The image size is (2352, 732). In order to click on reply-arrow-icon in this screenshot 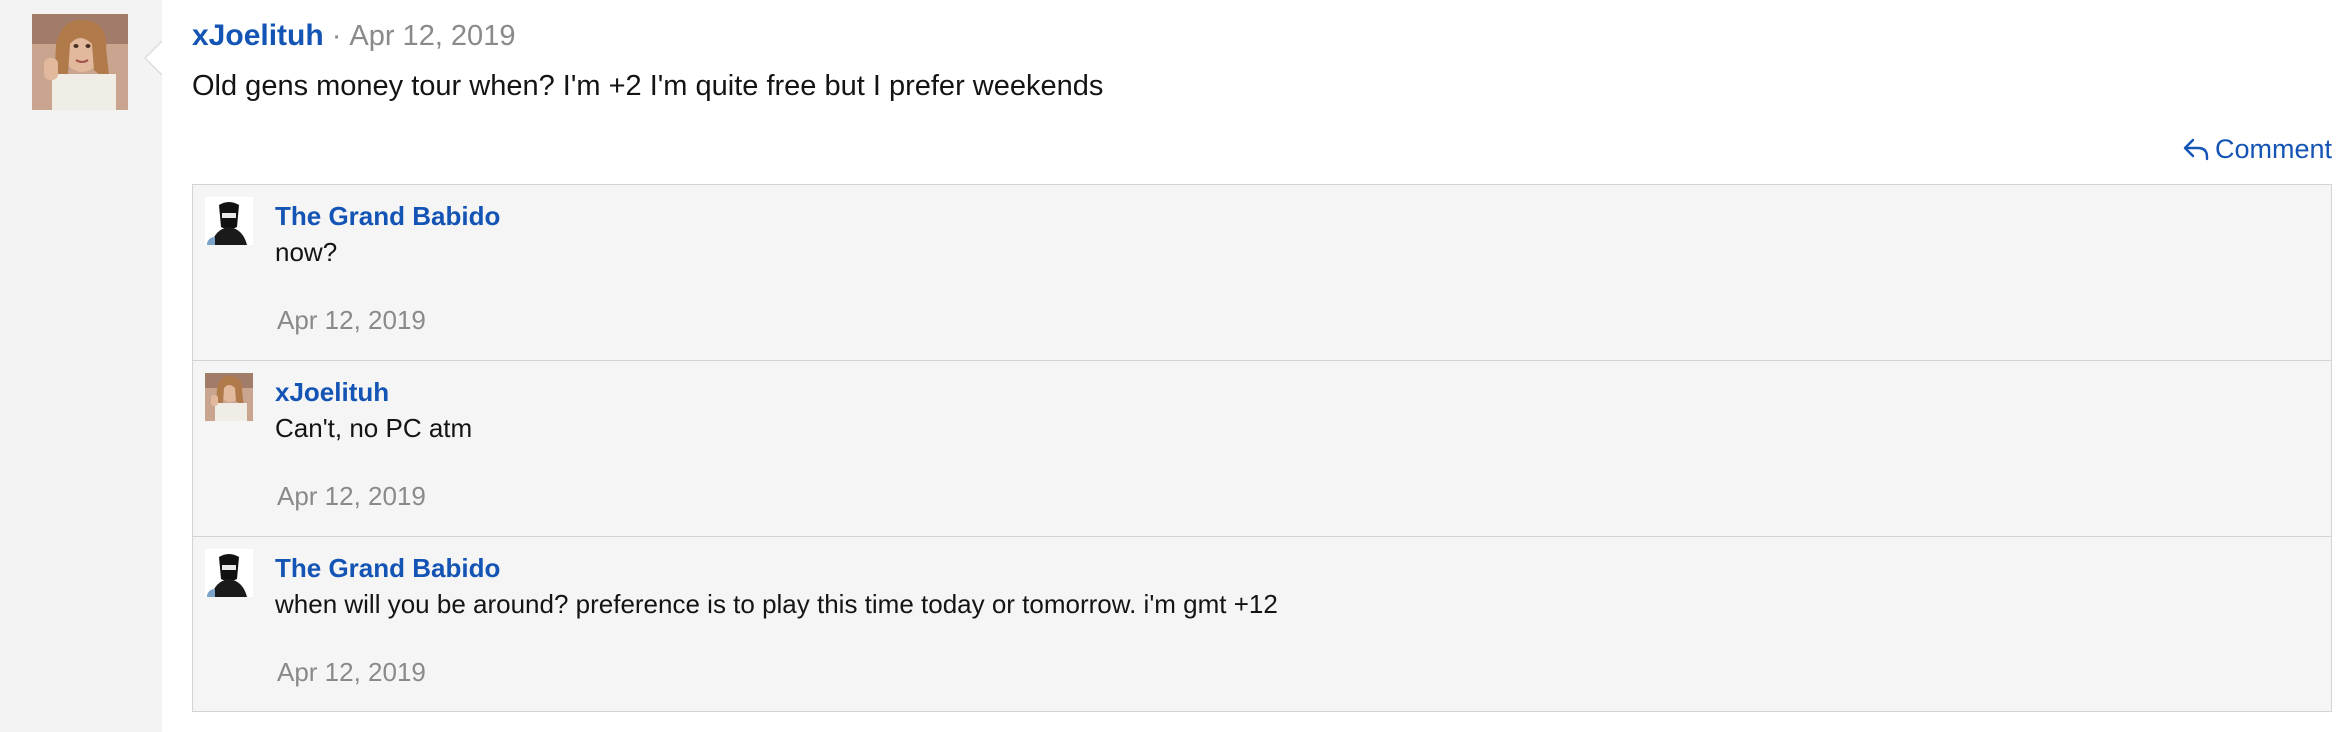, I will do `click(2196, 149)`.